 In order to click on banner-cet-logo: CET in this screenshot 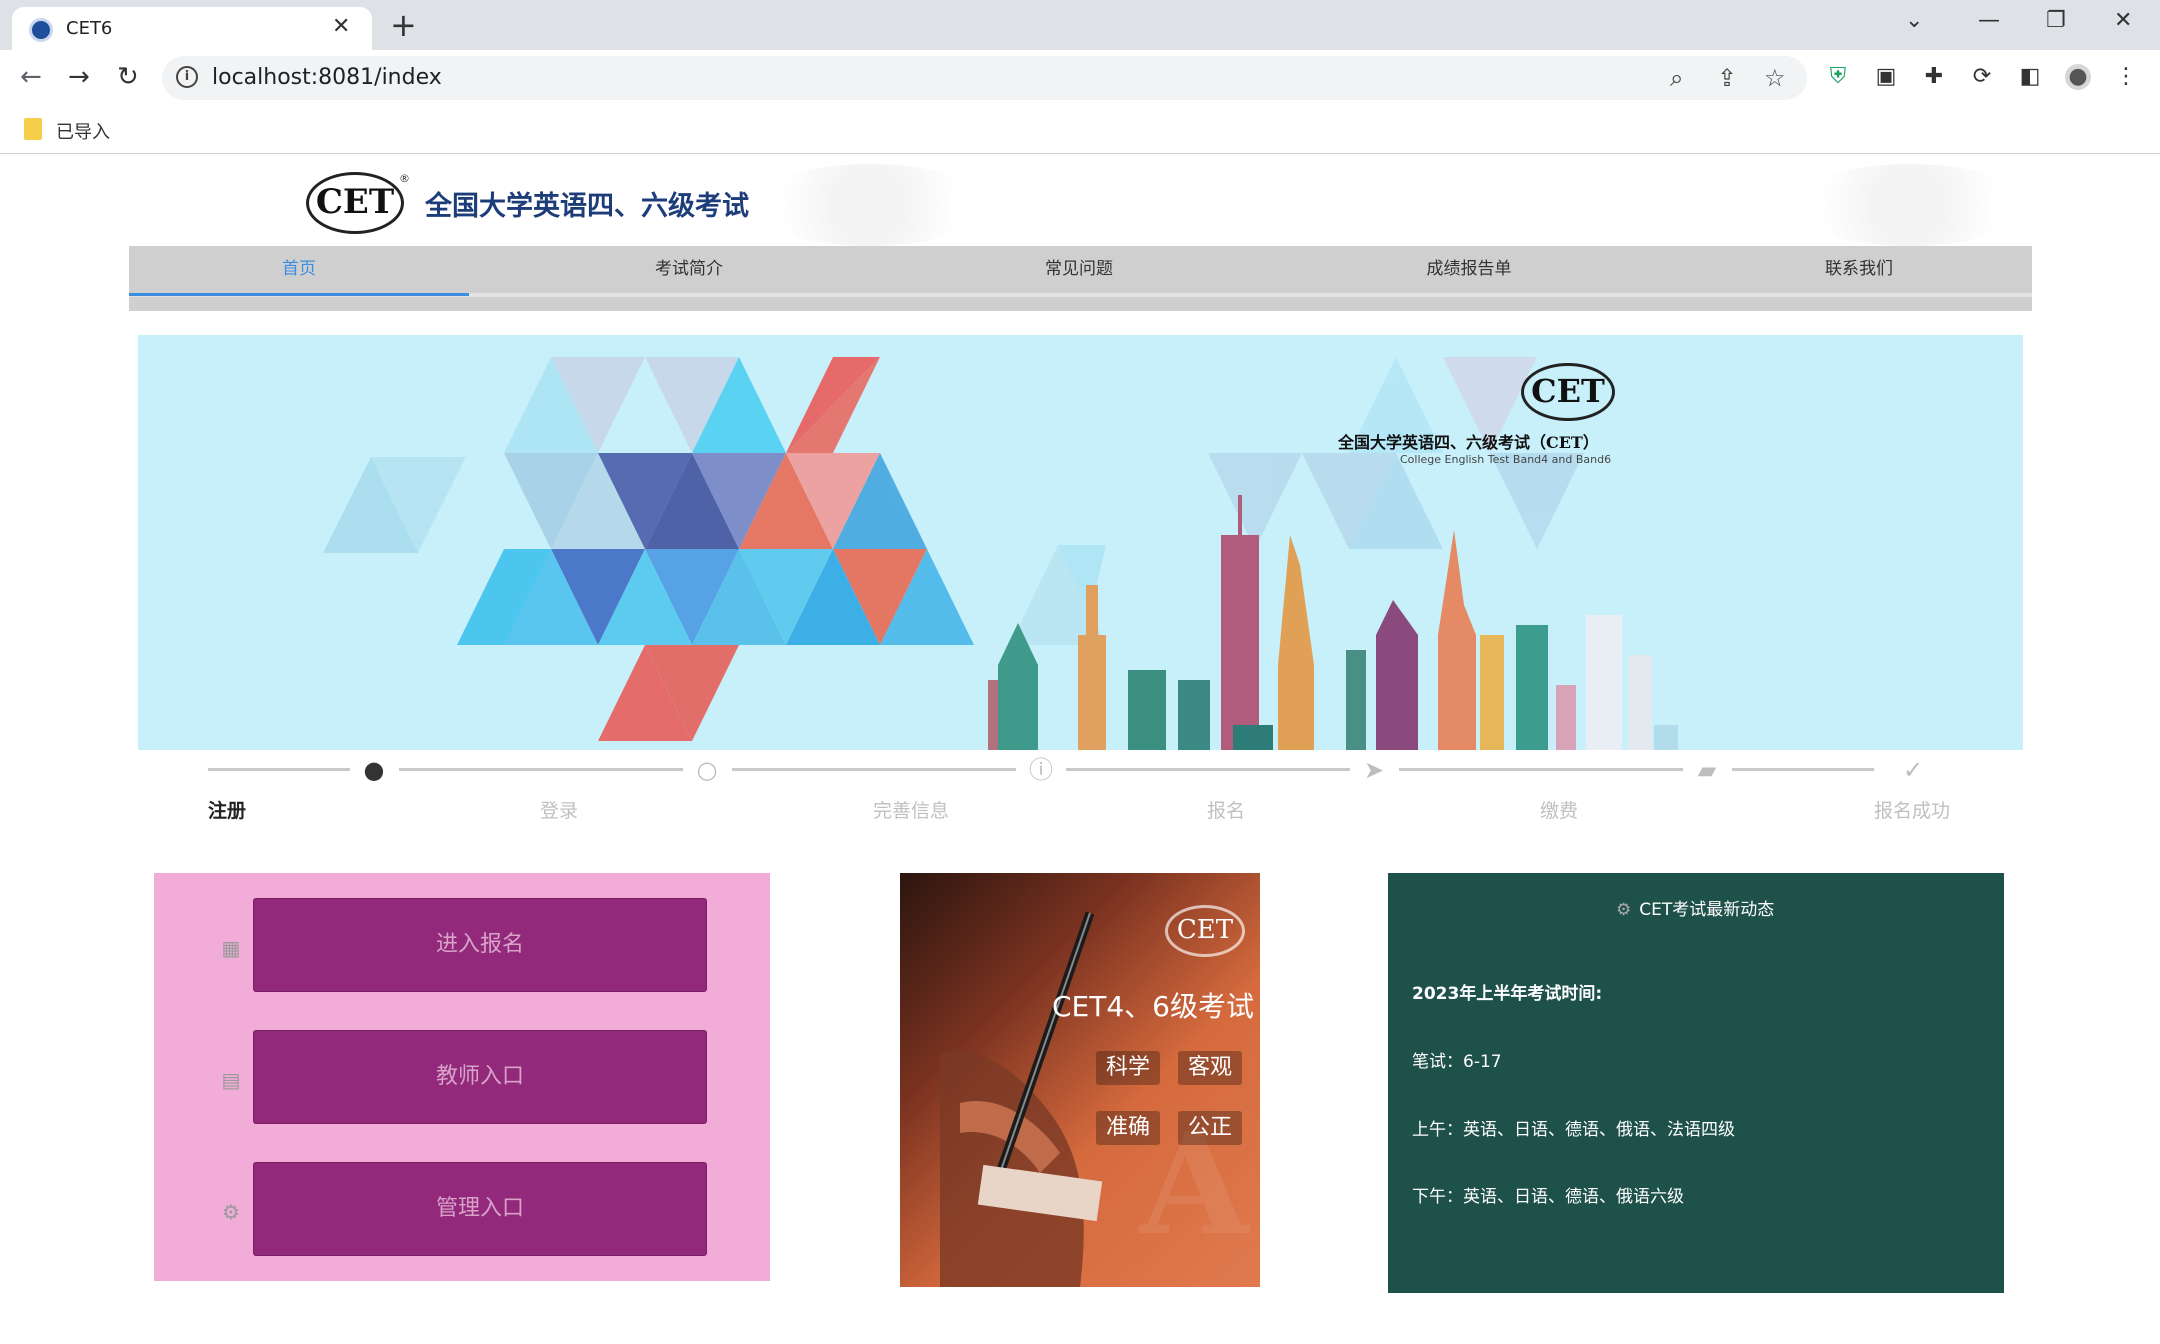, I will do `click(1568, 392)`.